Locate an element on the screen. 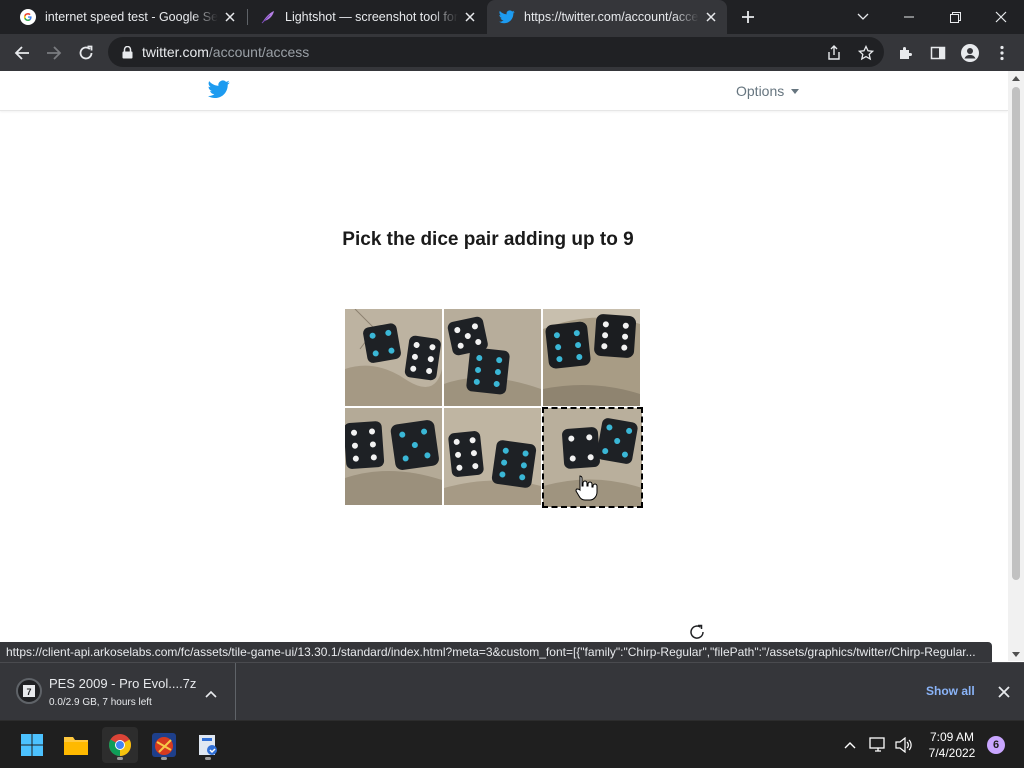  system-clock: 7:09 AM 7/4/2022 is located at coordinates (952, 745).